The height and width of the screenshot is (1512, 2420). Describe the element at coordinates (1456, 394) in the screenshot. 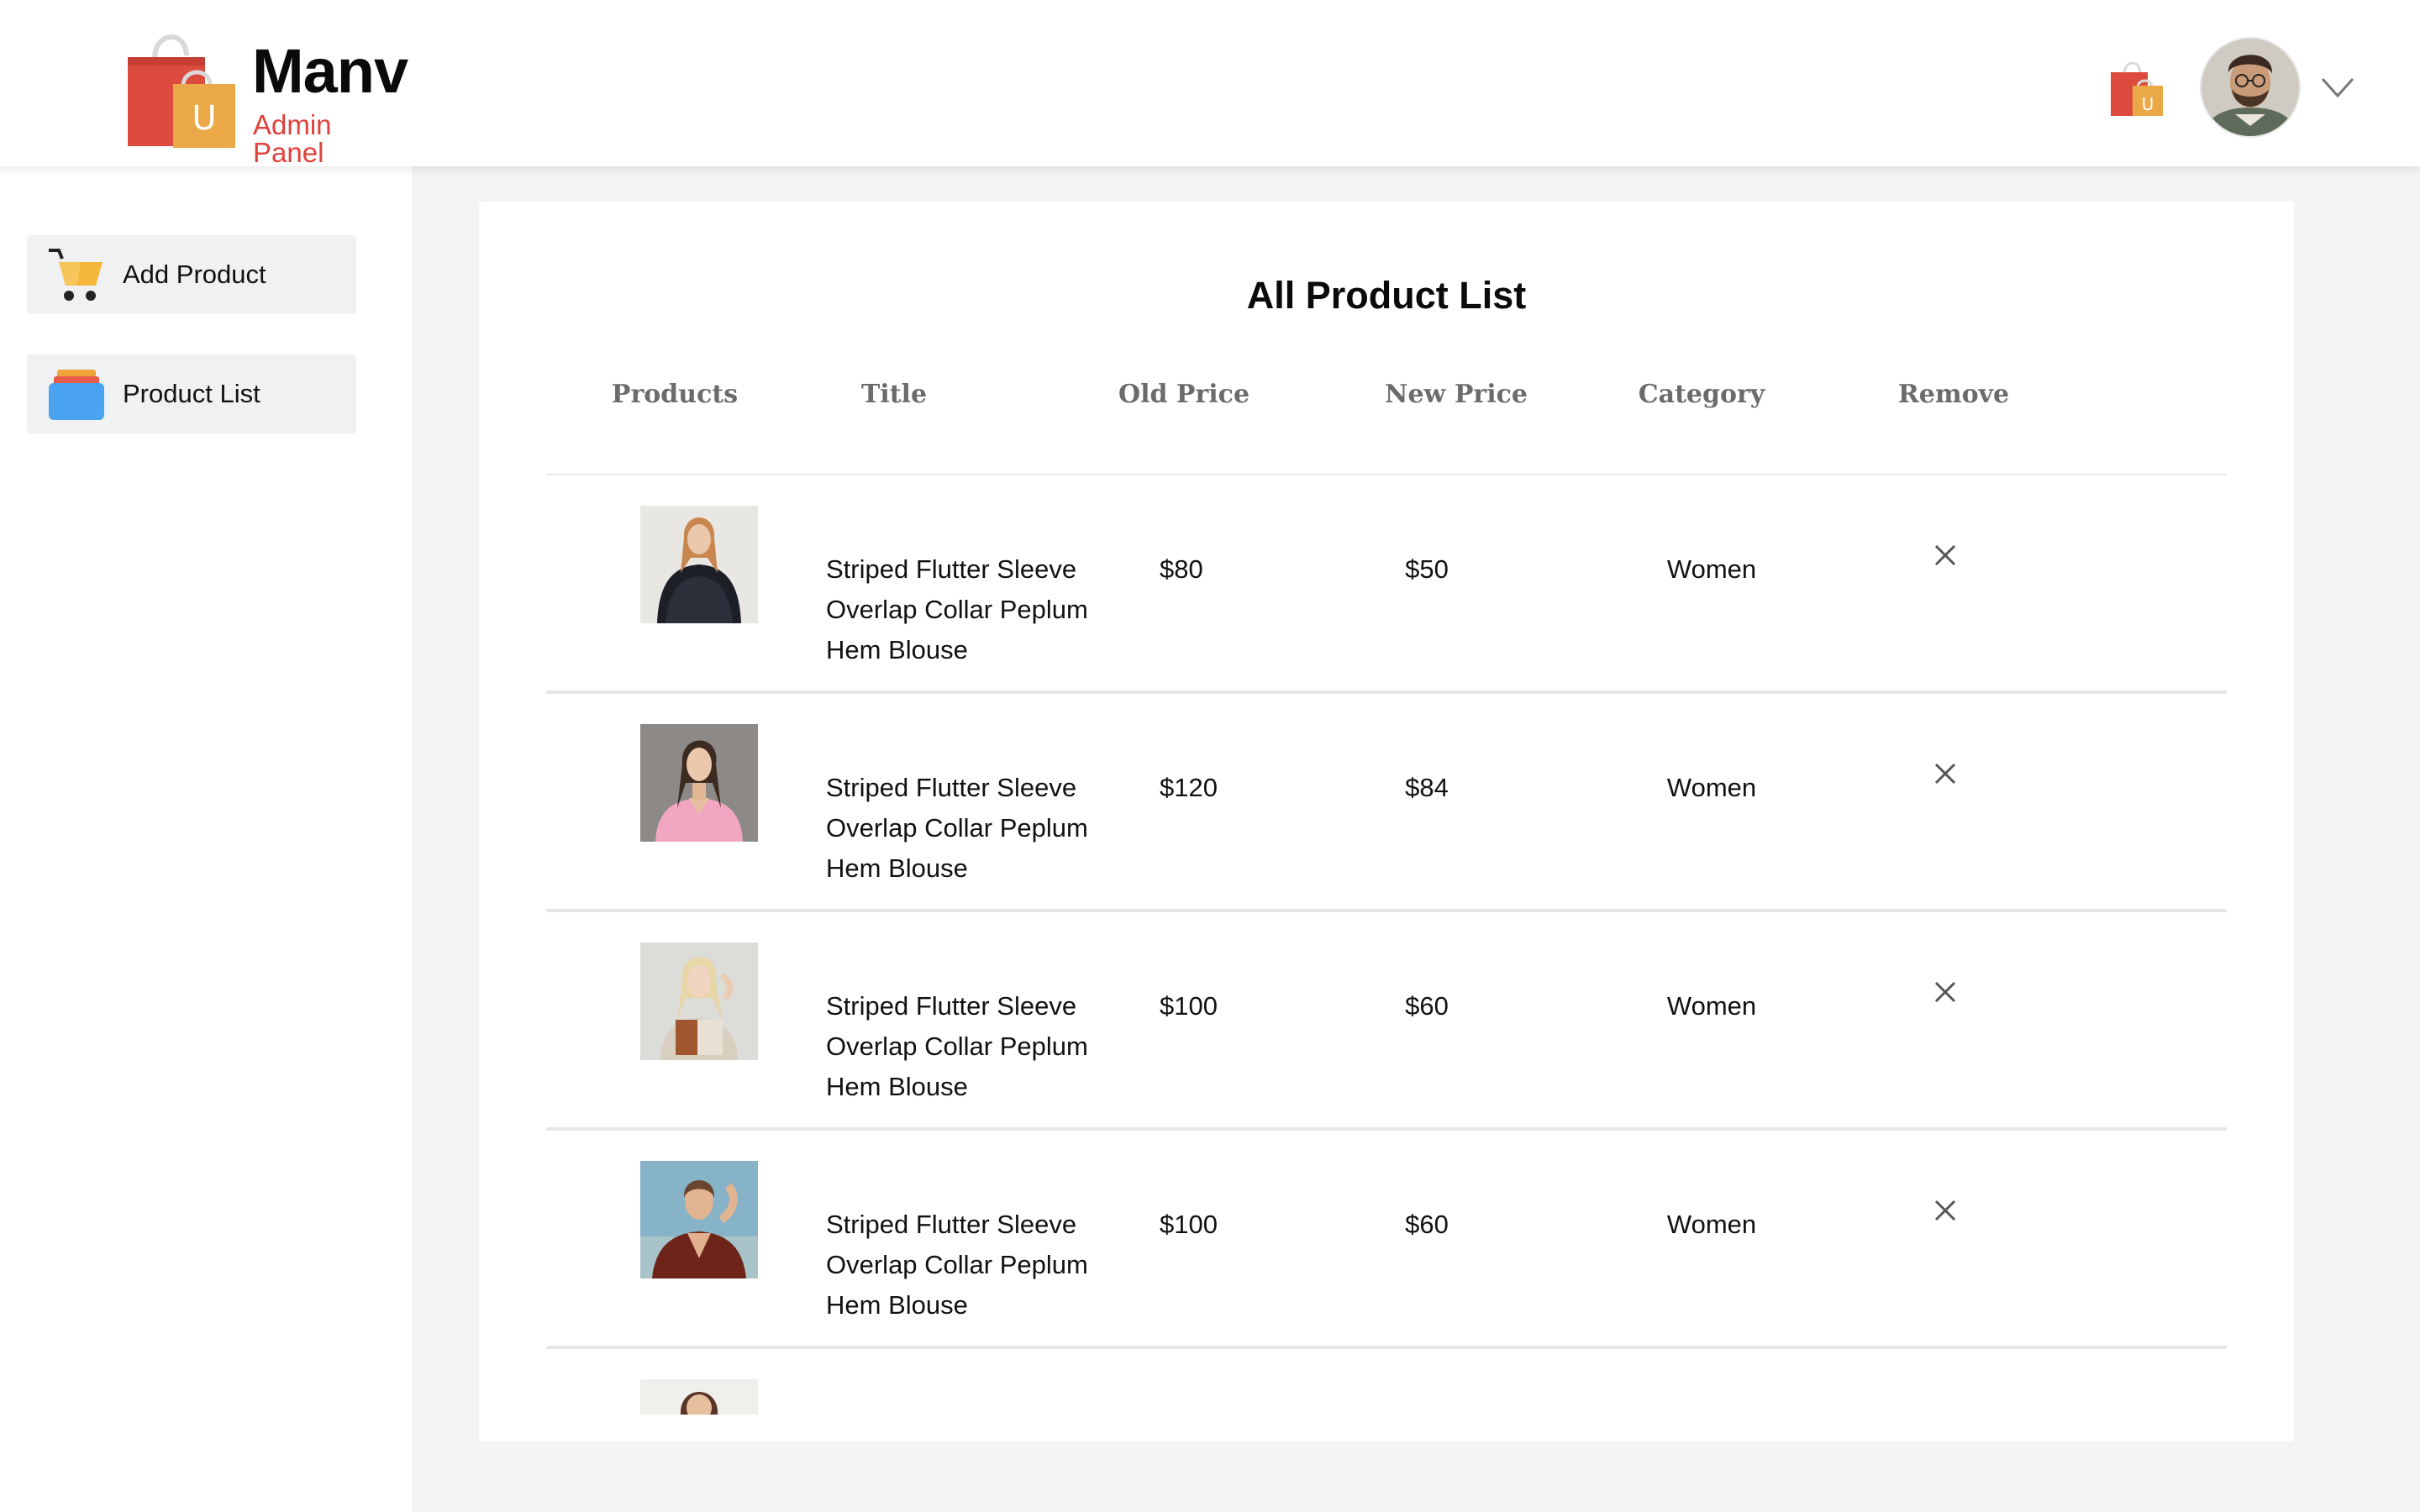

I see `column-header-new-price: New Price` at that location.